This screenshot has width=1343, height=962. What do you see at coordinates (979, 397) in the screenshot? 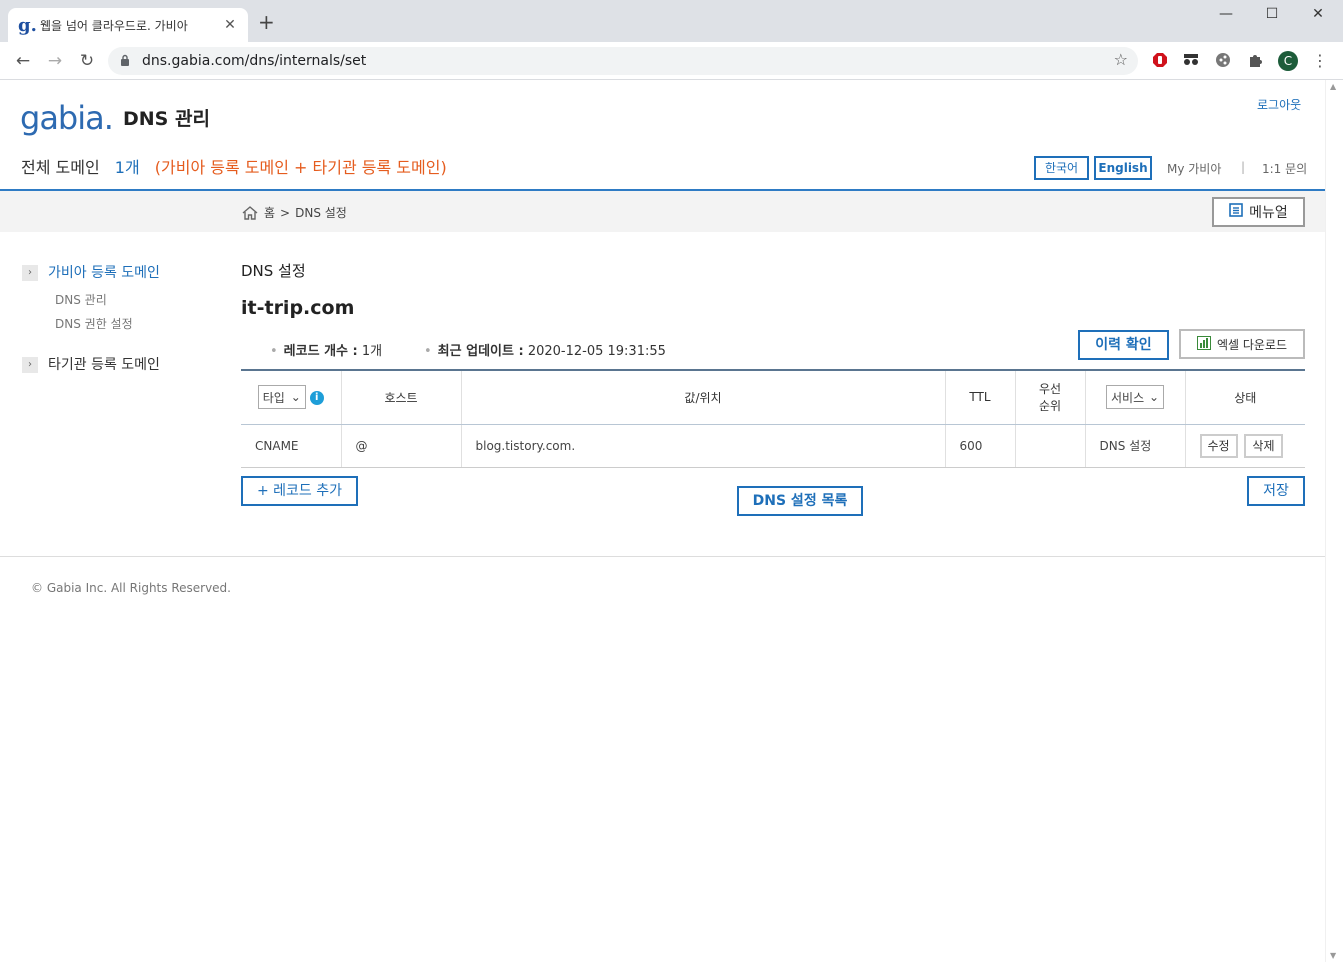
I see `col-ttl: TTL` at bounding box center [979, 397].